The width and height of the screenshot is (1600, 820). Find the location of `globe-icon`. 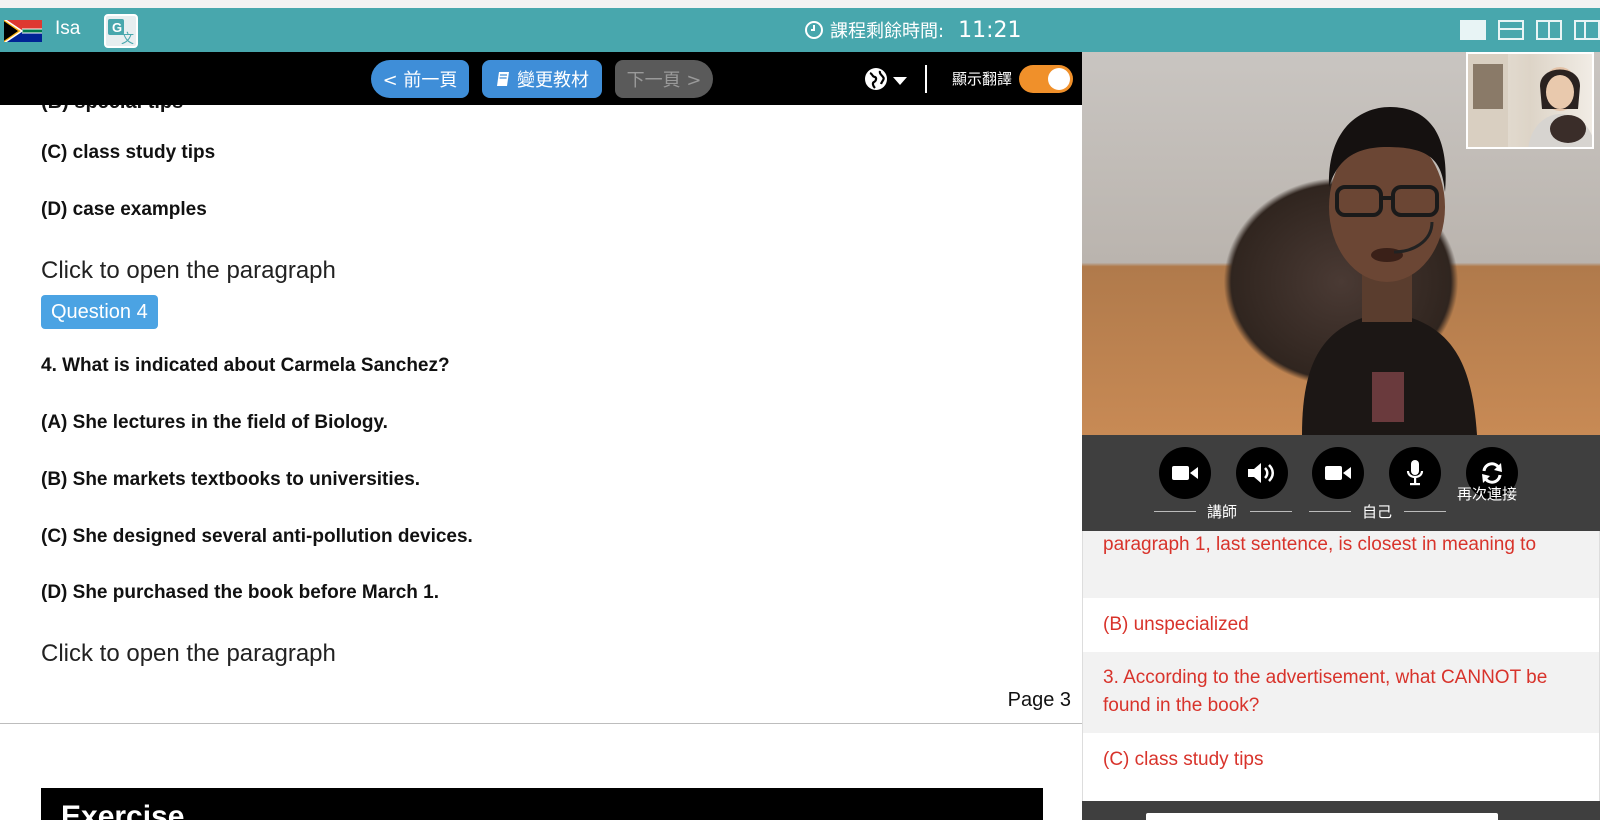

globe-icon is located at coordinates (876, 79).